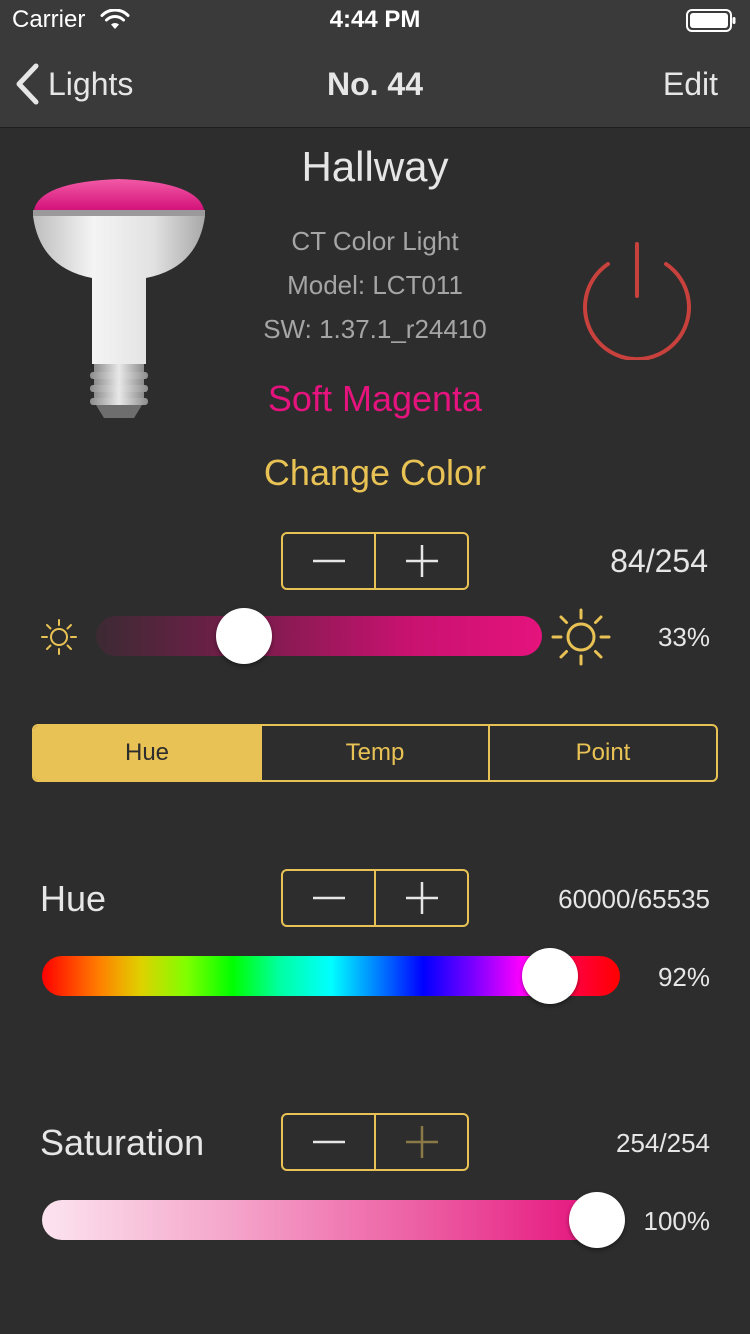 The width and height of the screenshot is (750, 1334). Describe the element at coordinates (634, 899) in the screenshot. I see `hue-value: 60000/65535` at that location.